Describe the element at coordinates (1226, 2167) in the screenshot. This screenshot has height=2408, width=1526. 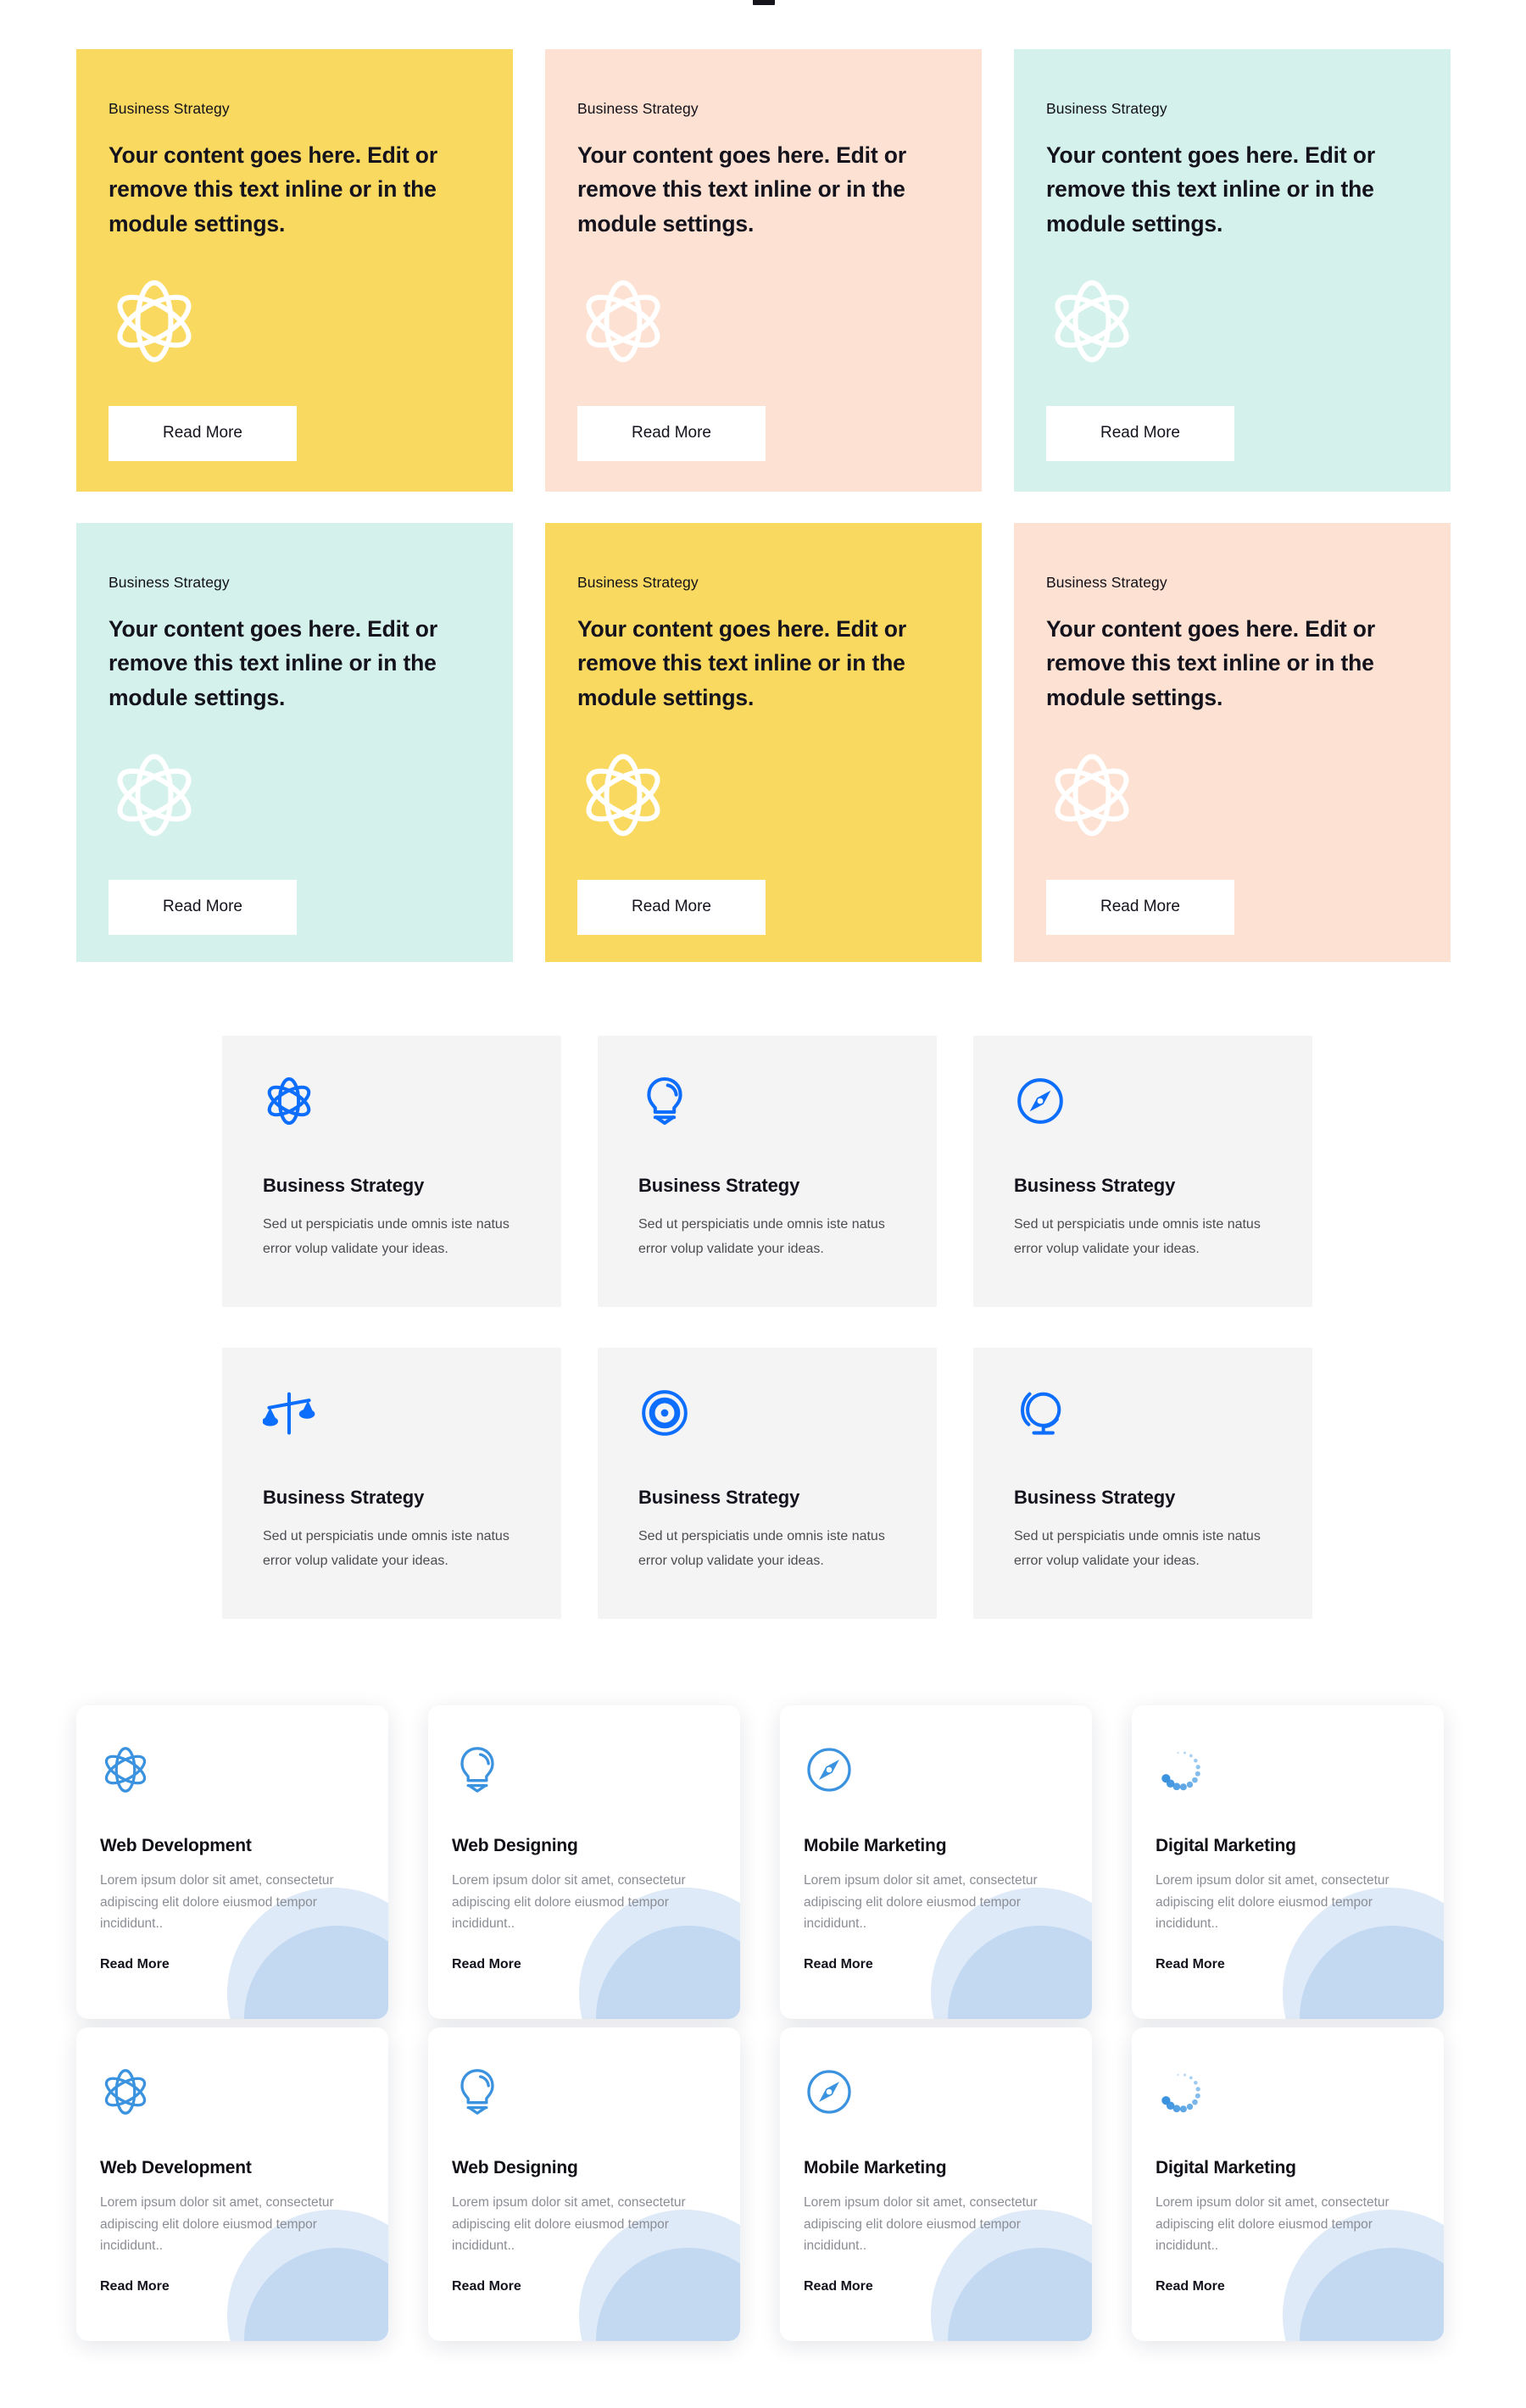
I see `service-card-title: Digital Marketing` at that location.